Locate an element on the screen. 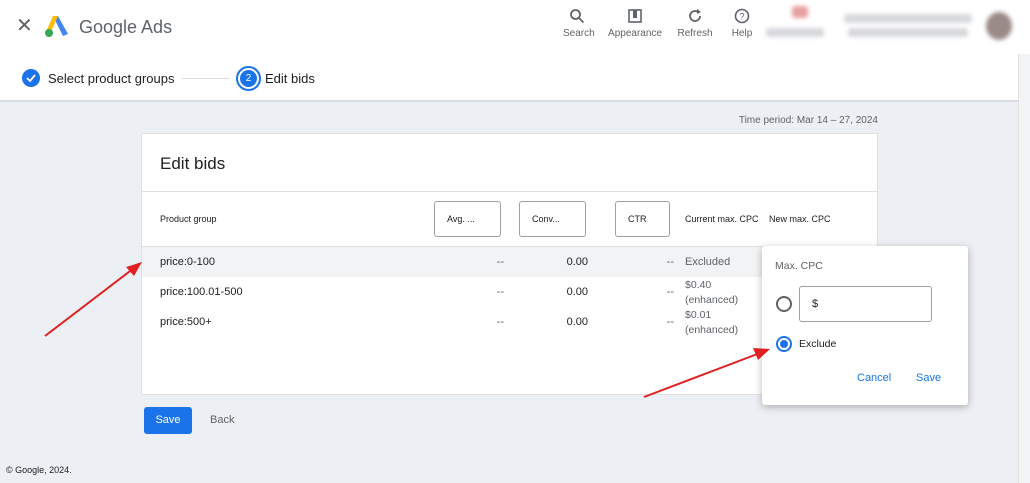  column-ctr-dropdown: CTR is located at coordinates (642, 228).